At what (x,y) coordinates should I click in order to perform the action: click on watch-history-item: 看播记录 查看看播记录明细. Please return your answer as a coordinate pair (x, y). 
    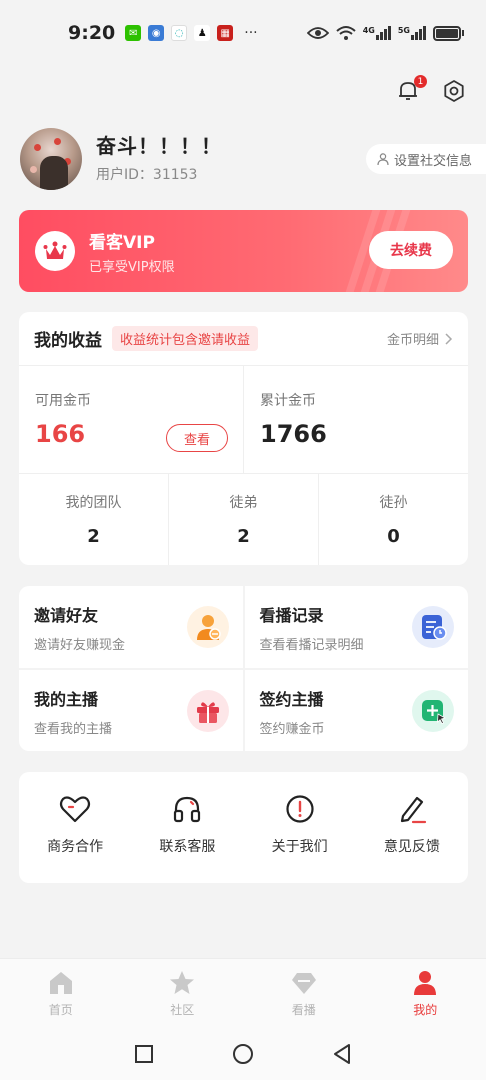
    Looking at the image, I should click on (356, 627).